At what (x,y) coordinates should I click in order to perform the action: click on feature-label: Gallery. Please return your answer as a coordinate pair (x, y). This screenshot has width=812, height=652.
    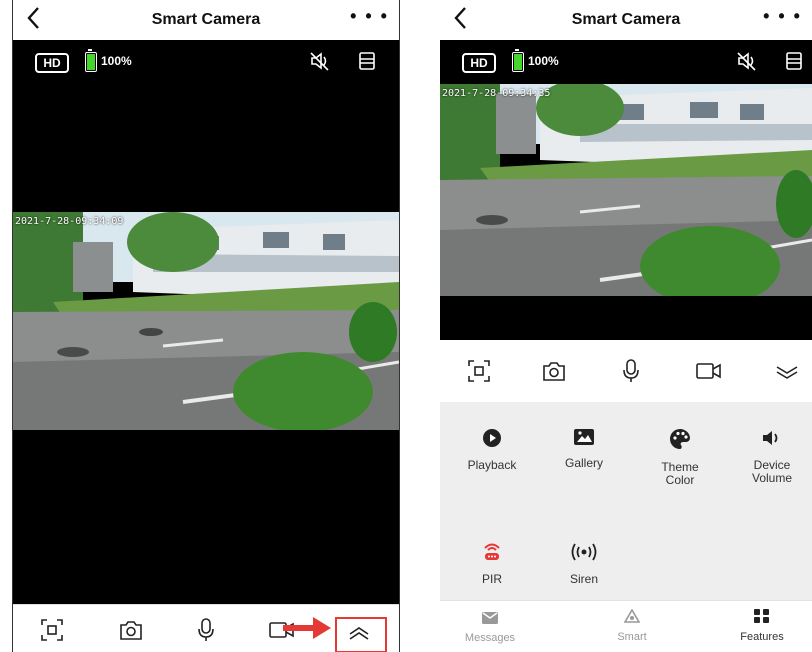
    Looking at the image, I should click on (583, 463).